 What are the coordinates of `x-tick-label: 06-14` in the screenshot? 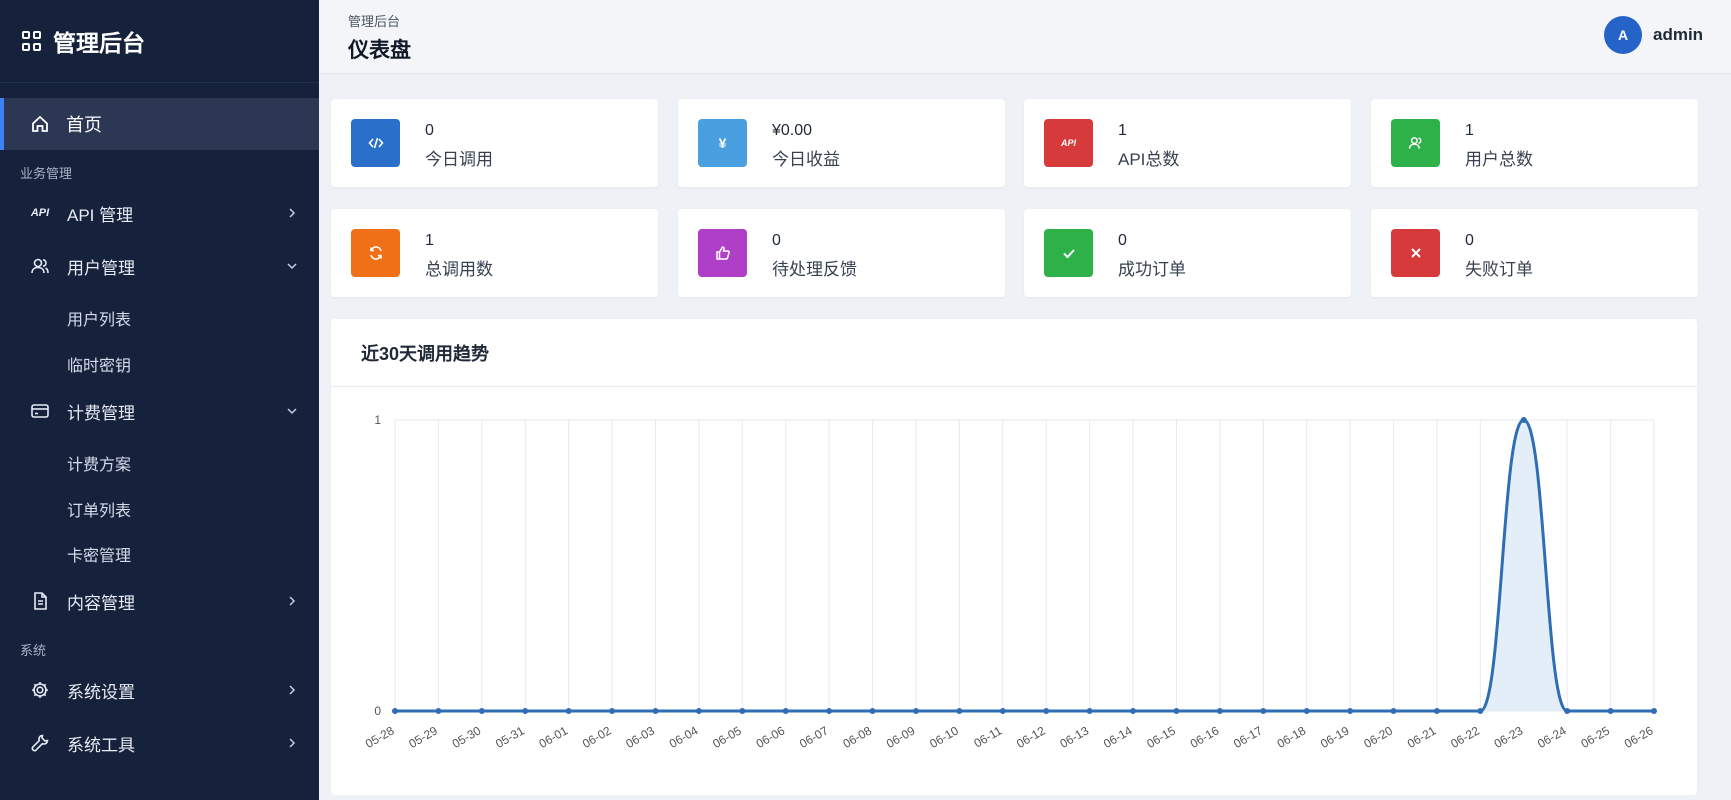 It's located at (1118, 737).